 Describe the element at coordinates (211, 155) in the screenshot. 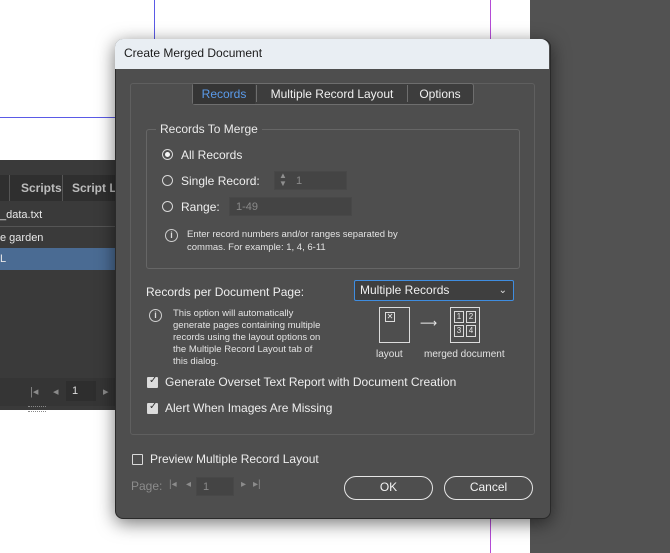

I see `all-records-label: All Records` at that location.